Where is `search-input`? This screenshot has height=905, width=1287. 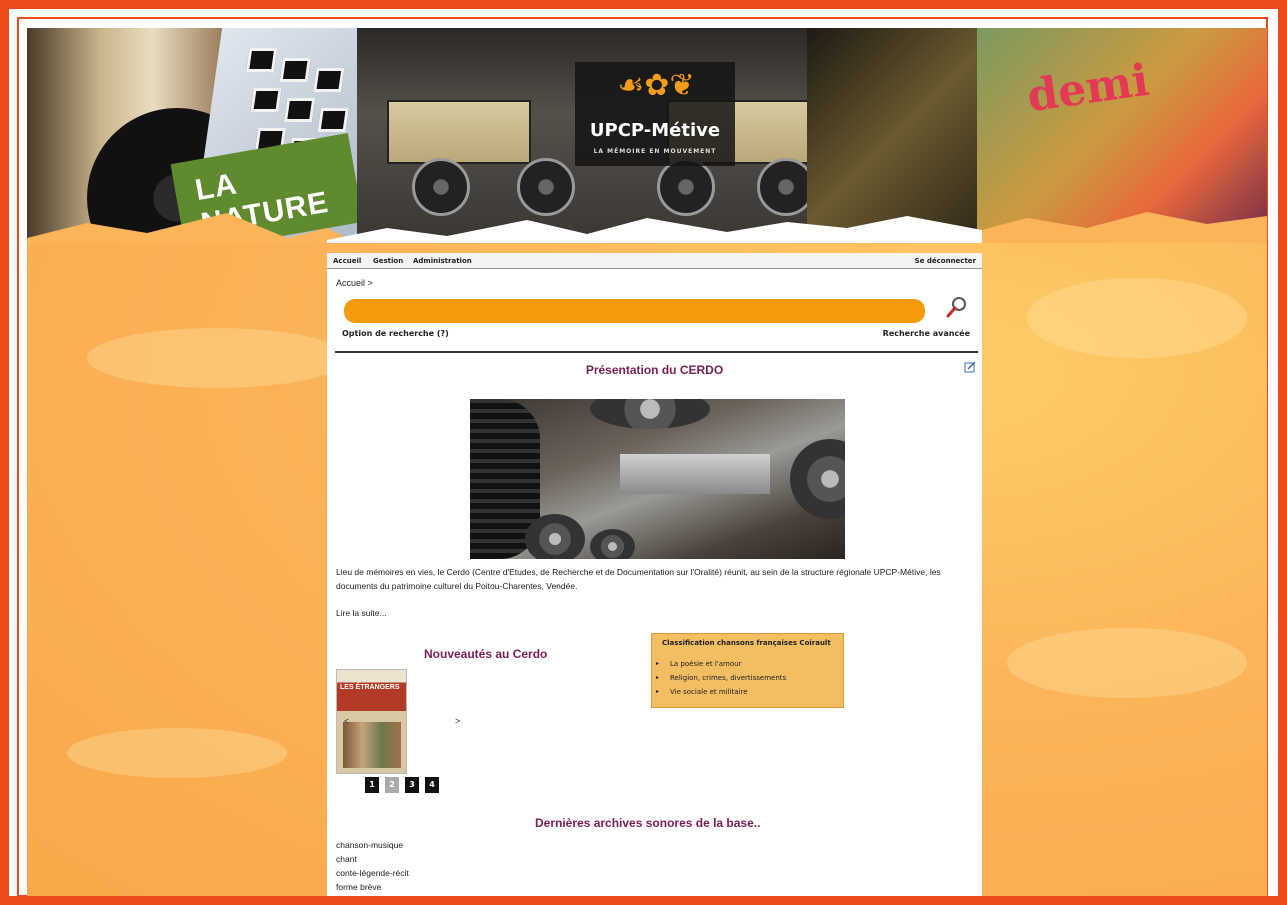 search-input is located at coordinates (634, 311).